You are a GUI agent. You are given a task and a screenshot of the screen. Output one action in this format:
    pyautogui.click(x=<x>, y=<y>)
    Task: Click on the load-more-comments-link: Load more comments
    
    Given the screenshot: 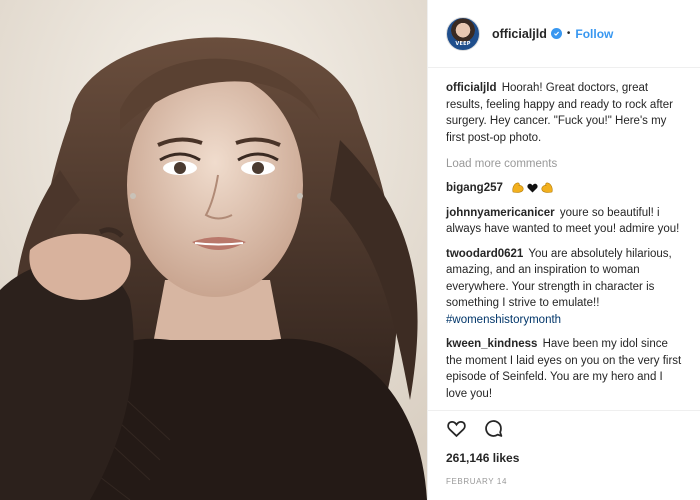 What is the action you would take?
    pyautogui.click(x=565, y=164)
    